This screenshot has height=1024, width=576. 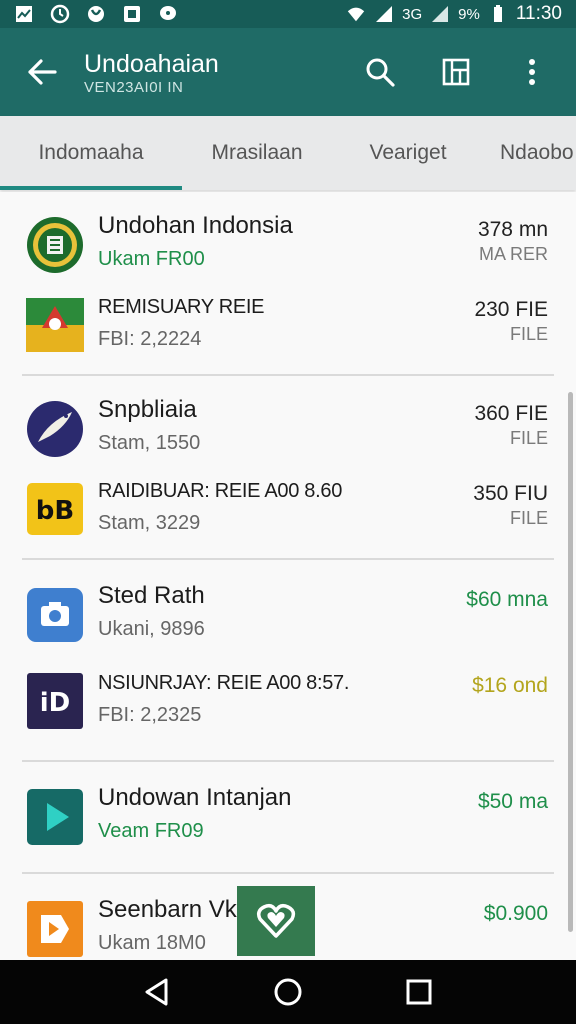 What do you see at coordinates (96, 14) in the screenshot?
I see `app-notification-icon` at bounding box center [96, 14].